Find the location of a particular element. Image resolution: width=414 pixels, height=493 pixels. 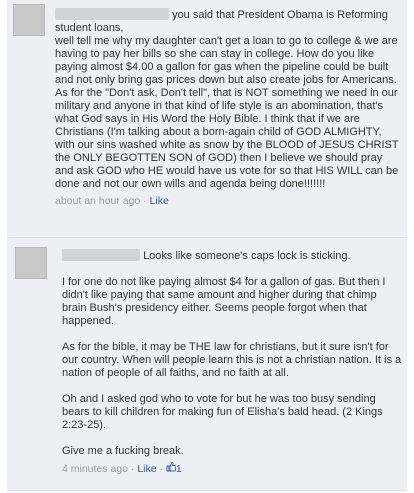

comment-timestamp: about an hour ago is located at coordinates (97, 201).